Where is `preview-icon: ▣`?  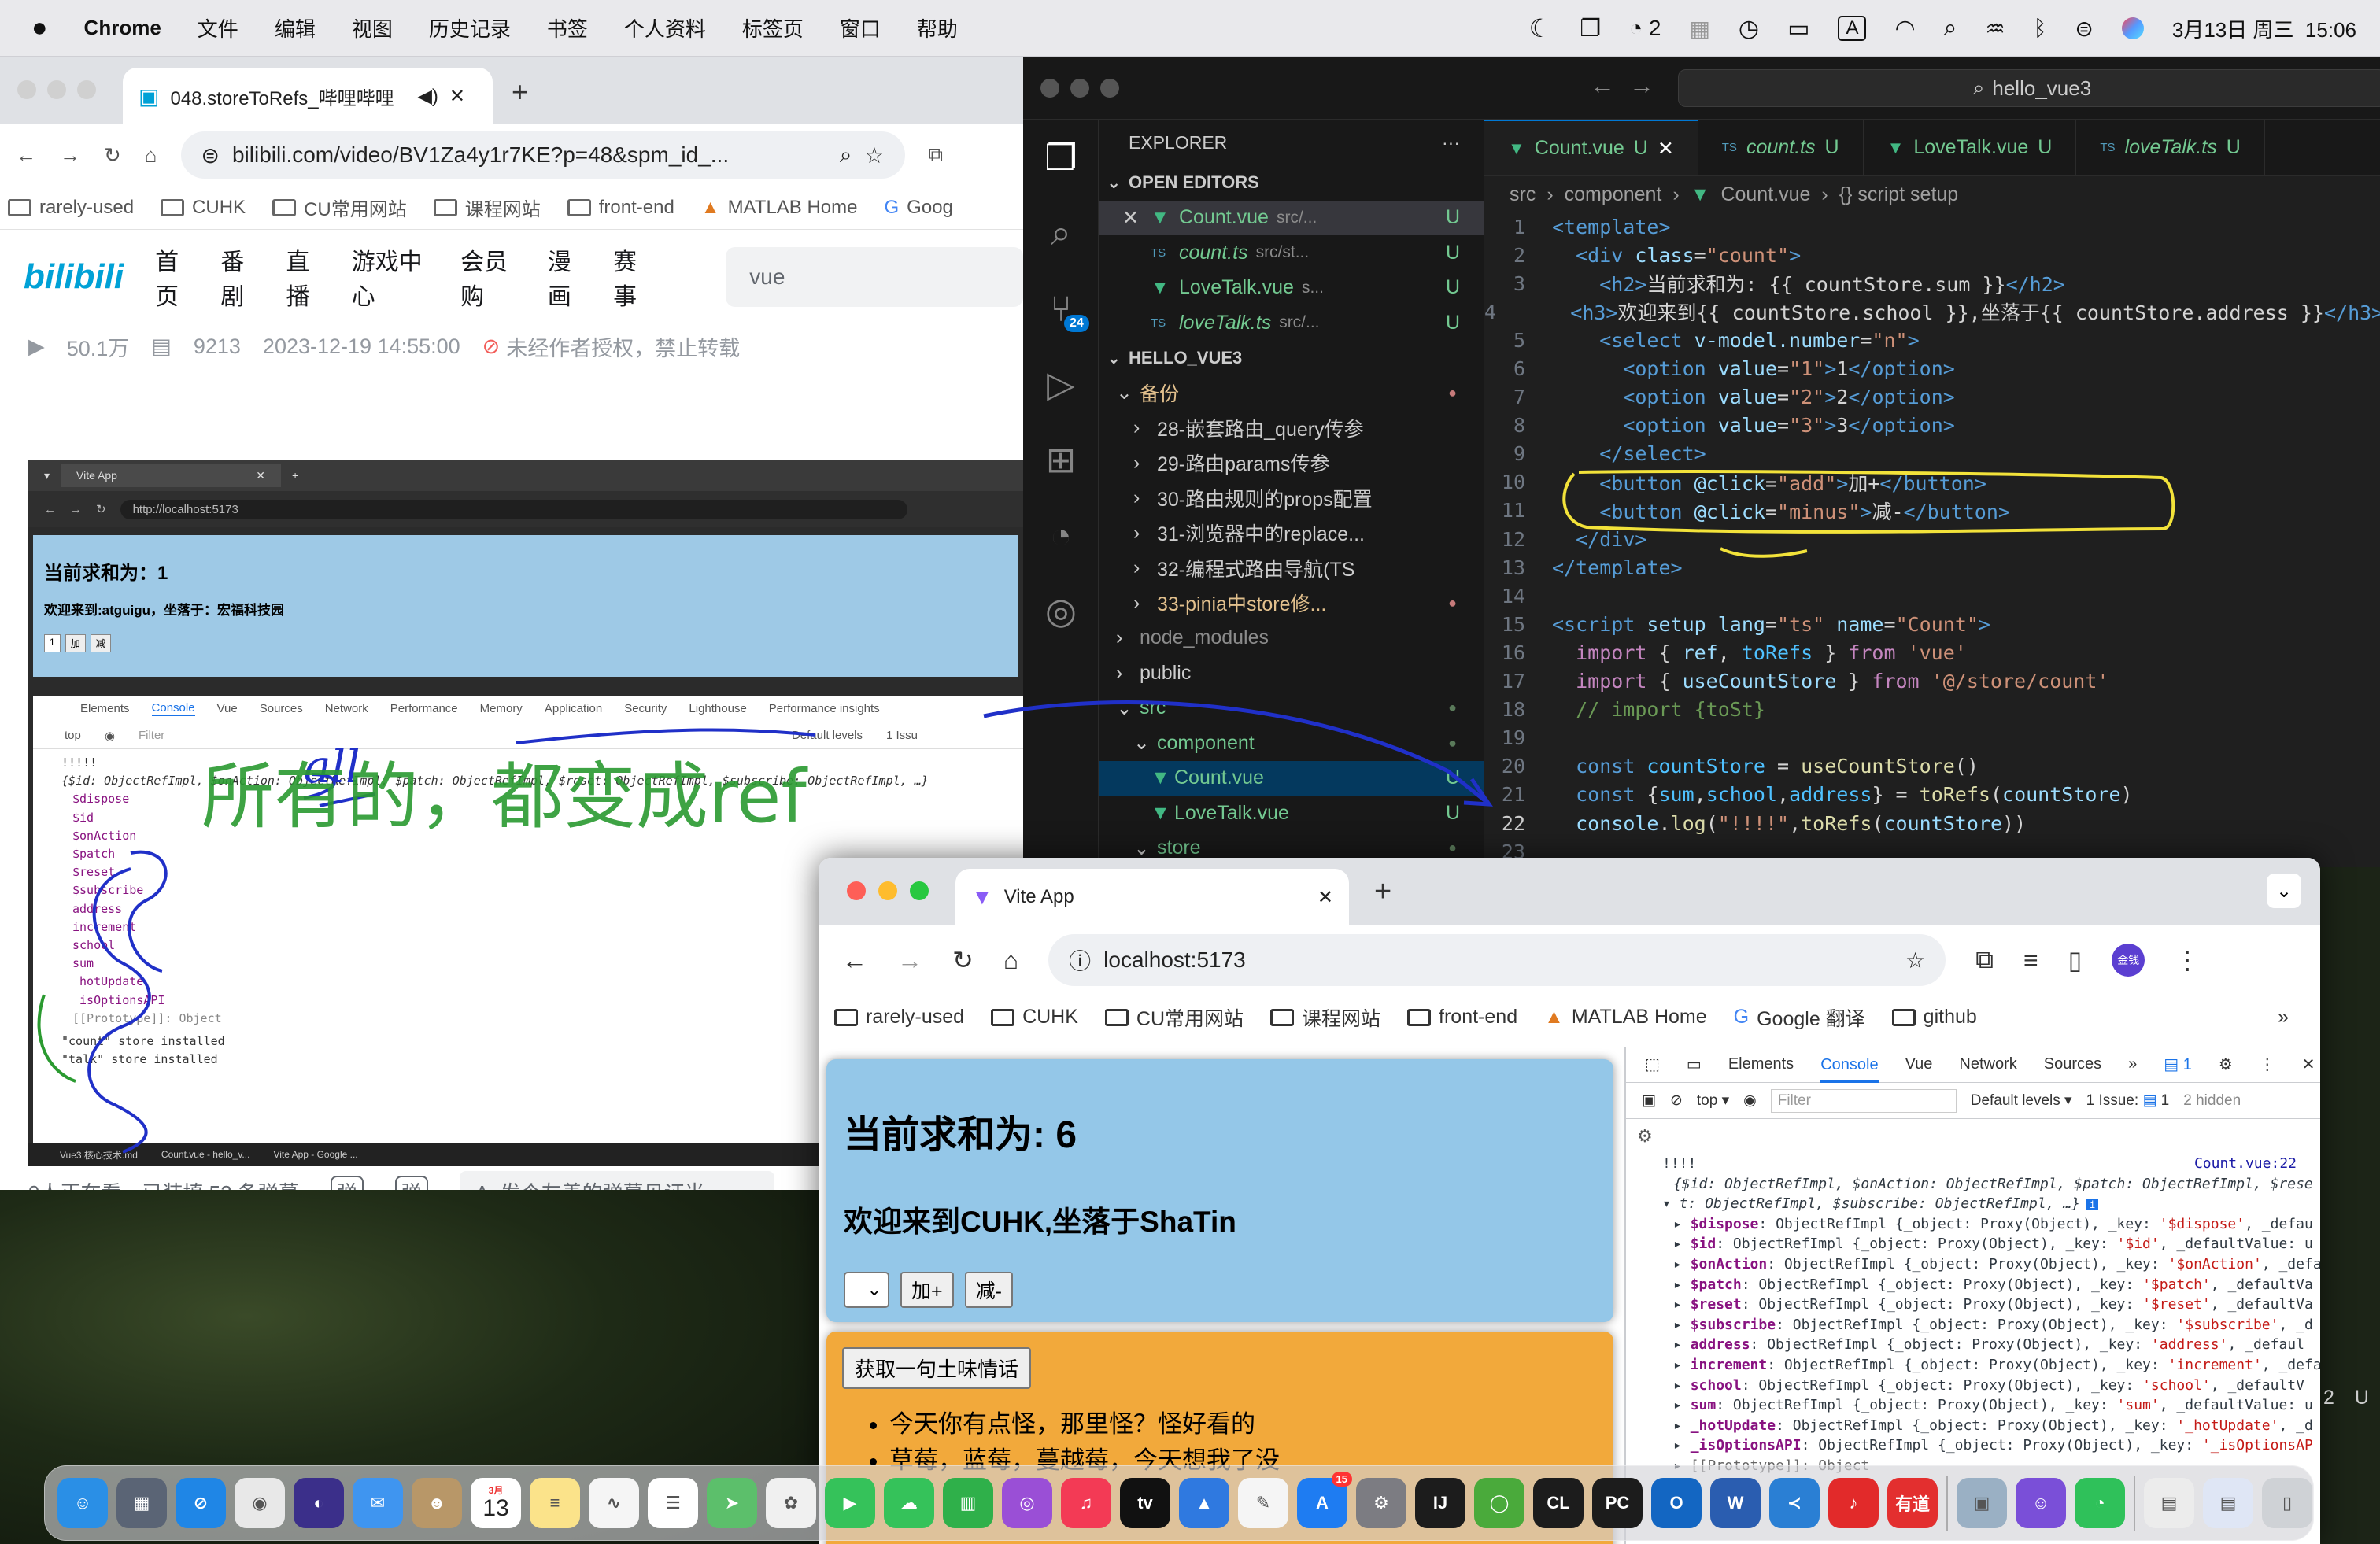 preview-icon: ▣ is located at coordinates (1982, 1503).